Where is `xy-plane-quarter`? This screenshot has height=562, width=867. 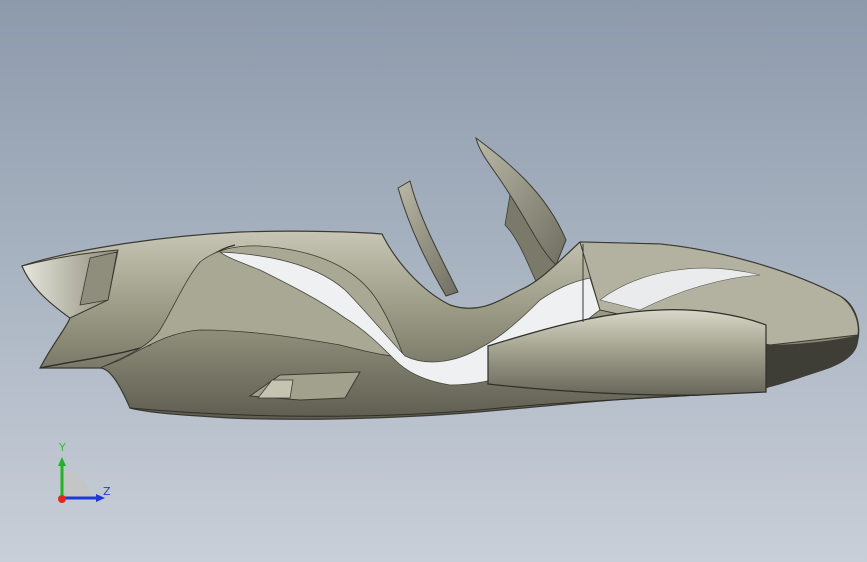 xy-plane-quarter is located at coordinates (76, 484).